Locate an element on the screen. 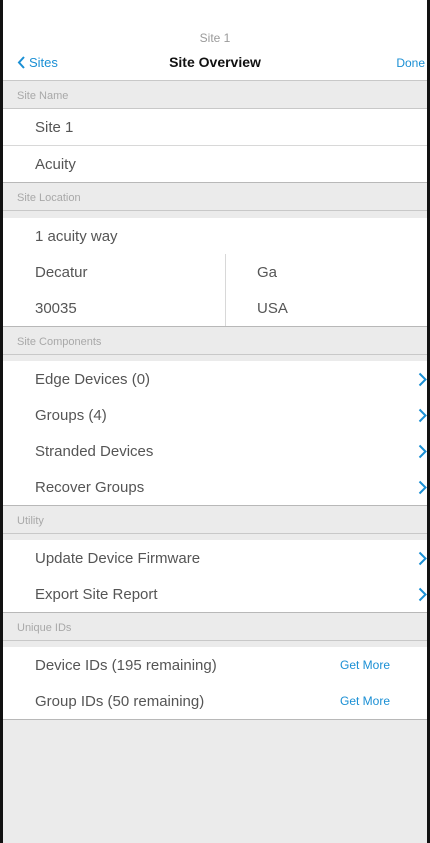  nav-header: Site 1 Sites Site Overview Done is located at coordinates (215, 40).